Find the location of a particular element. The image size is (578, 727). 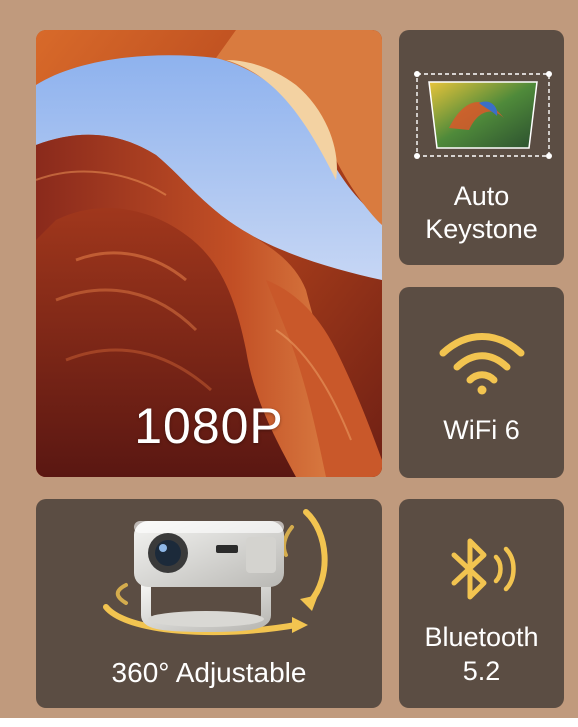

auto-keystone-label: Auto Keystone is located at coordinates (481, 212).